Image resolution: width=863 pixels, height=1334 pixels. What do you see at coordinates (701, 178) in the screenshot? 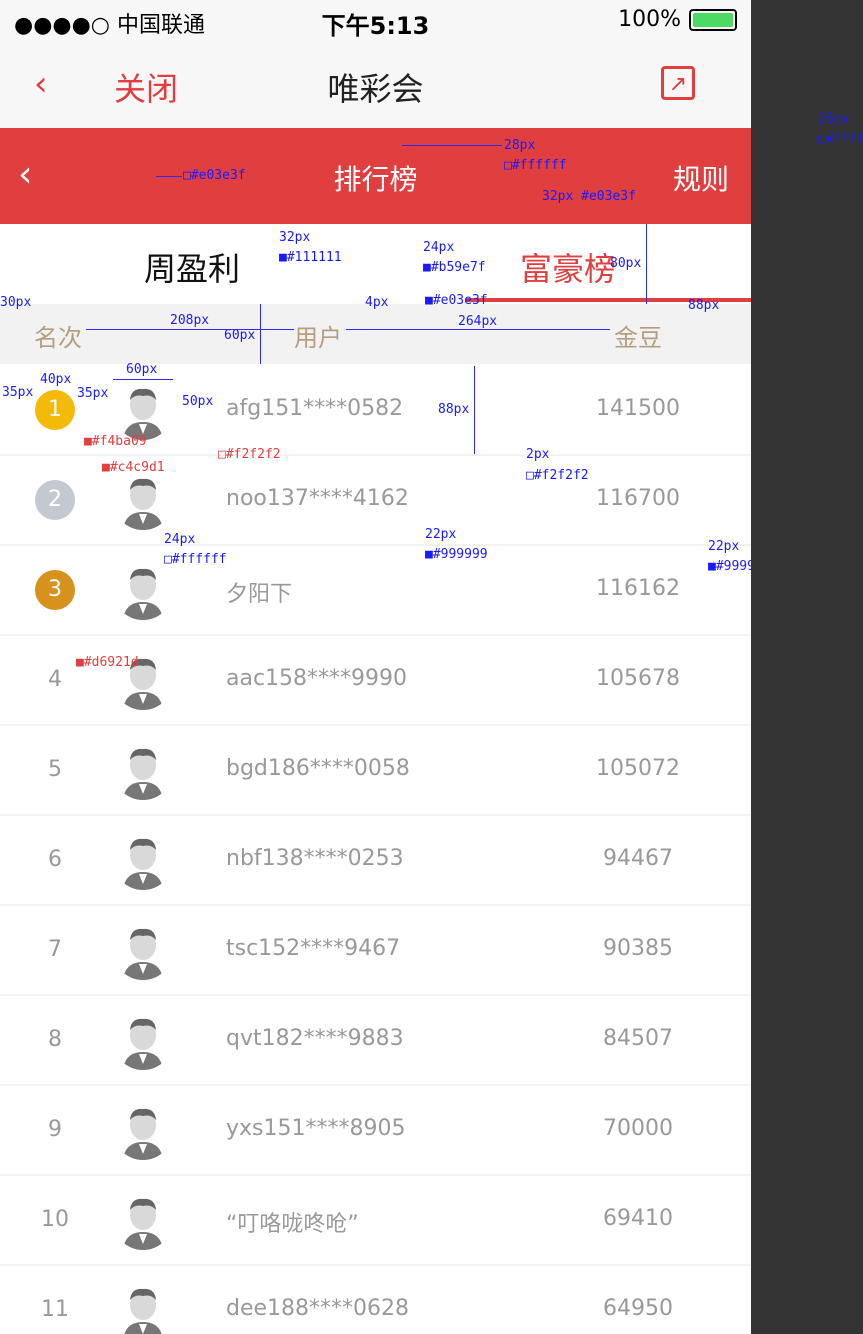
I see `rules-button: 规则` at bounding box center [701, 178].